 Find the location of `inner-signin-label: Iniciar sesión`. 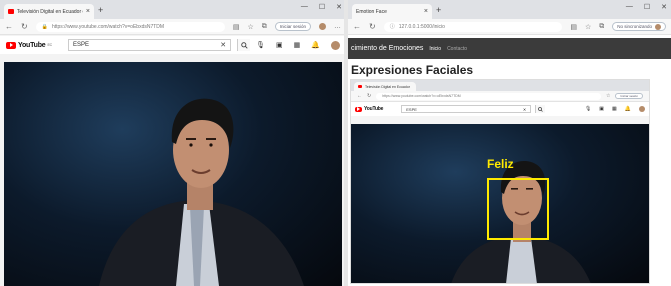

inner-signin-label: Iniciar sesión is located at coordinates (629, 96).